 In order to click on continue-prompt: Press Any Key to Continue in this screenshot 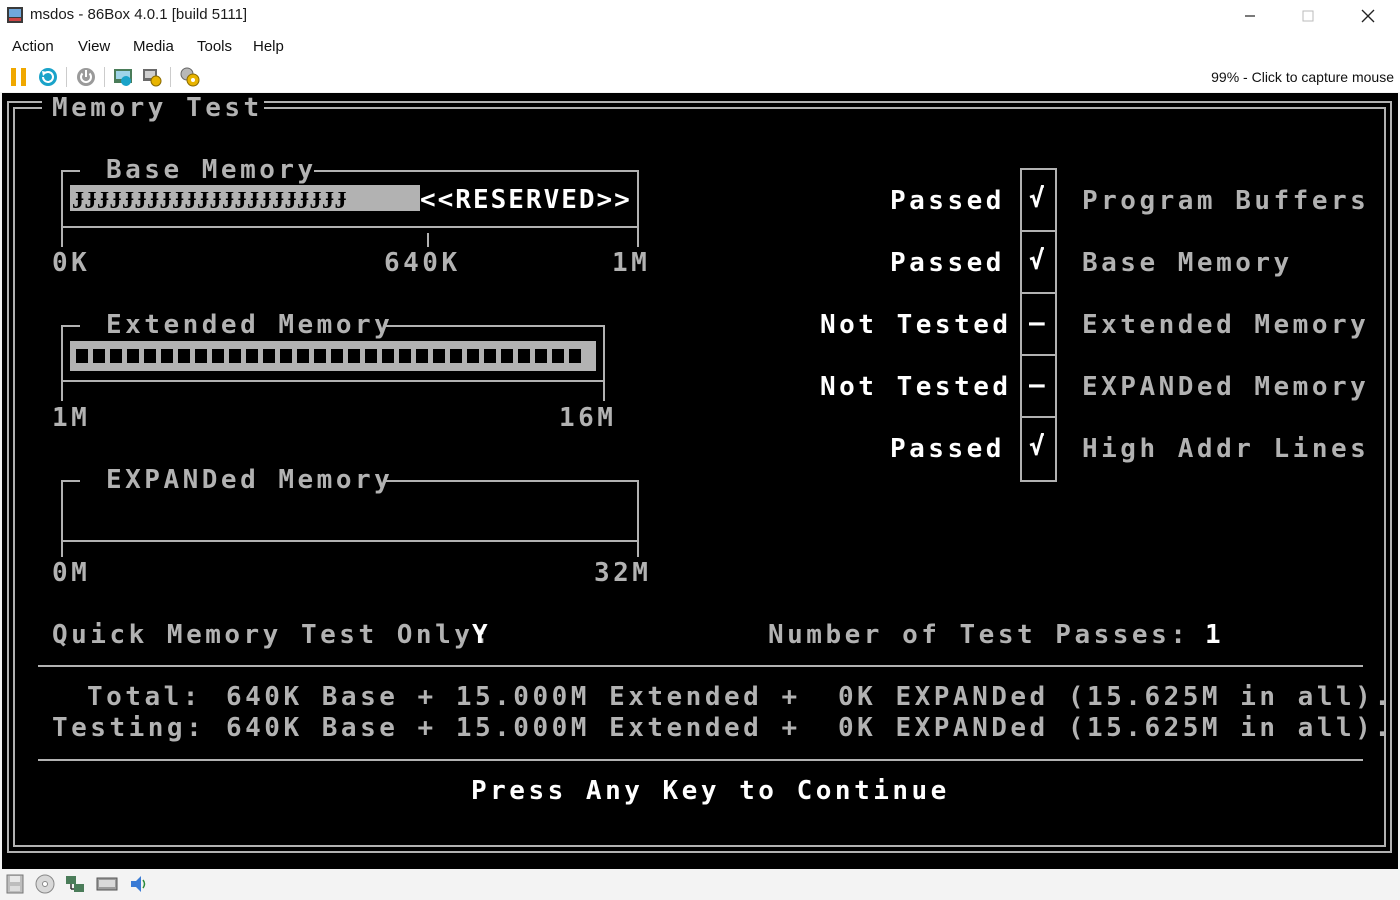, I will do `click(710, 791)`.